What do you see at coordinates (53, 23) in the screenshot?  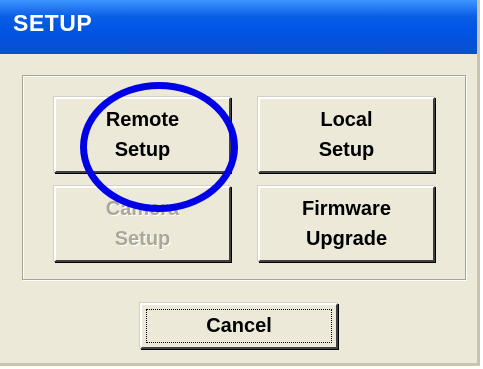 I see `dialog-title: SETUP` at bounding box center [53, 23].